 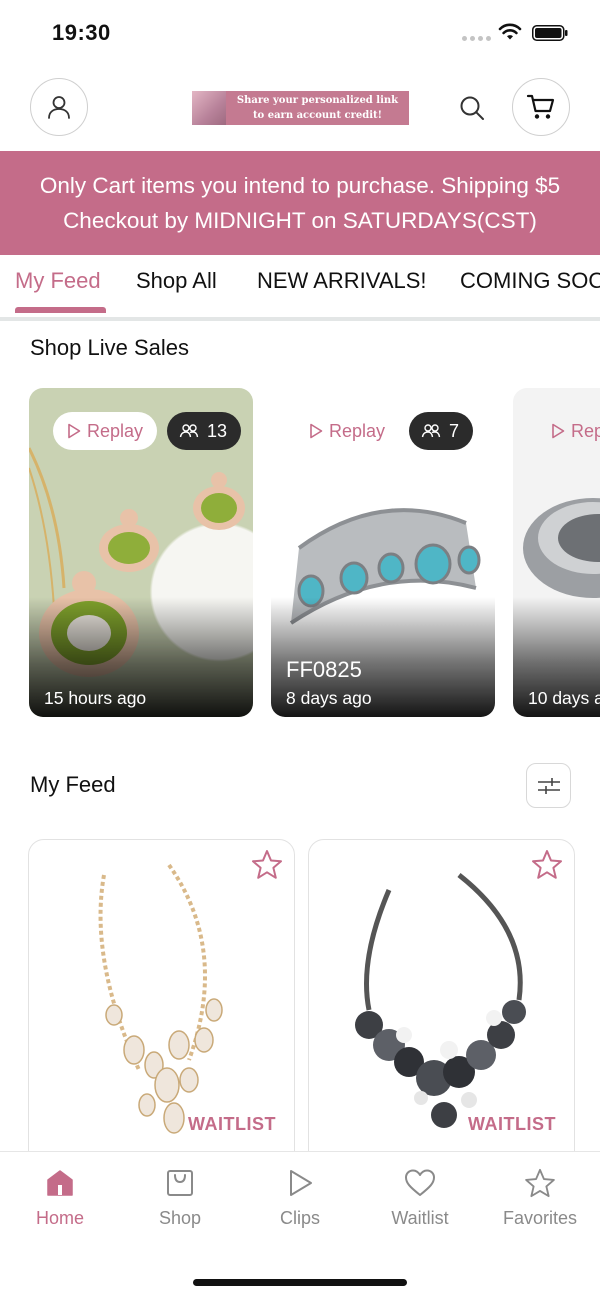 I want to click on status-bar: 19:30, so click(x=300, y=33).